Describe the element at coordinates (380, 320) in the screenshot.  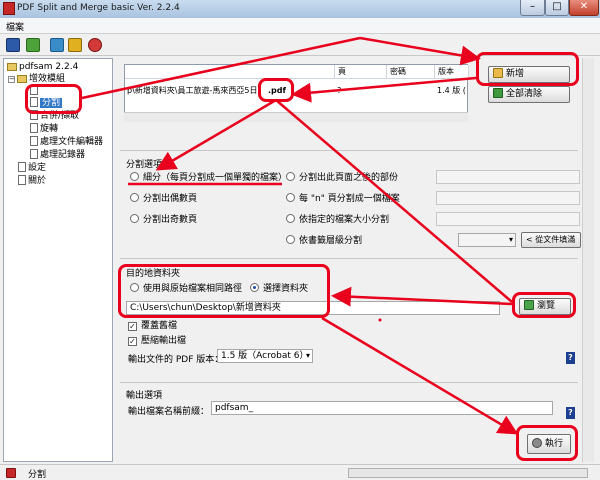
I see `annotation-dot` at that location.